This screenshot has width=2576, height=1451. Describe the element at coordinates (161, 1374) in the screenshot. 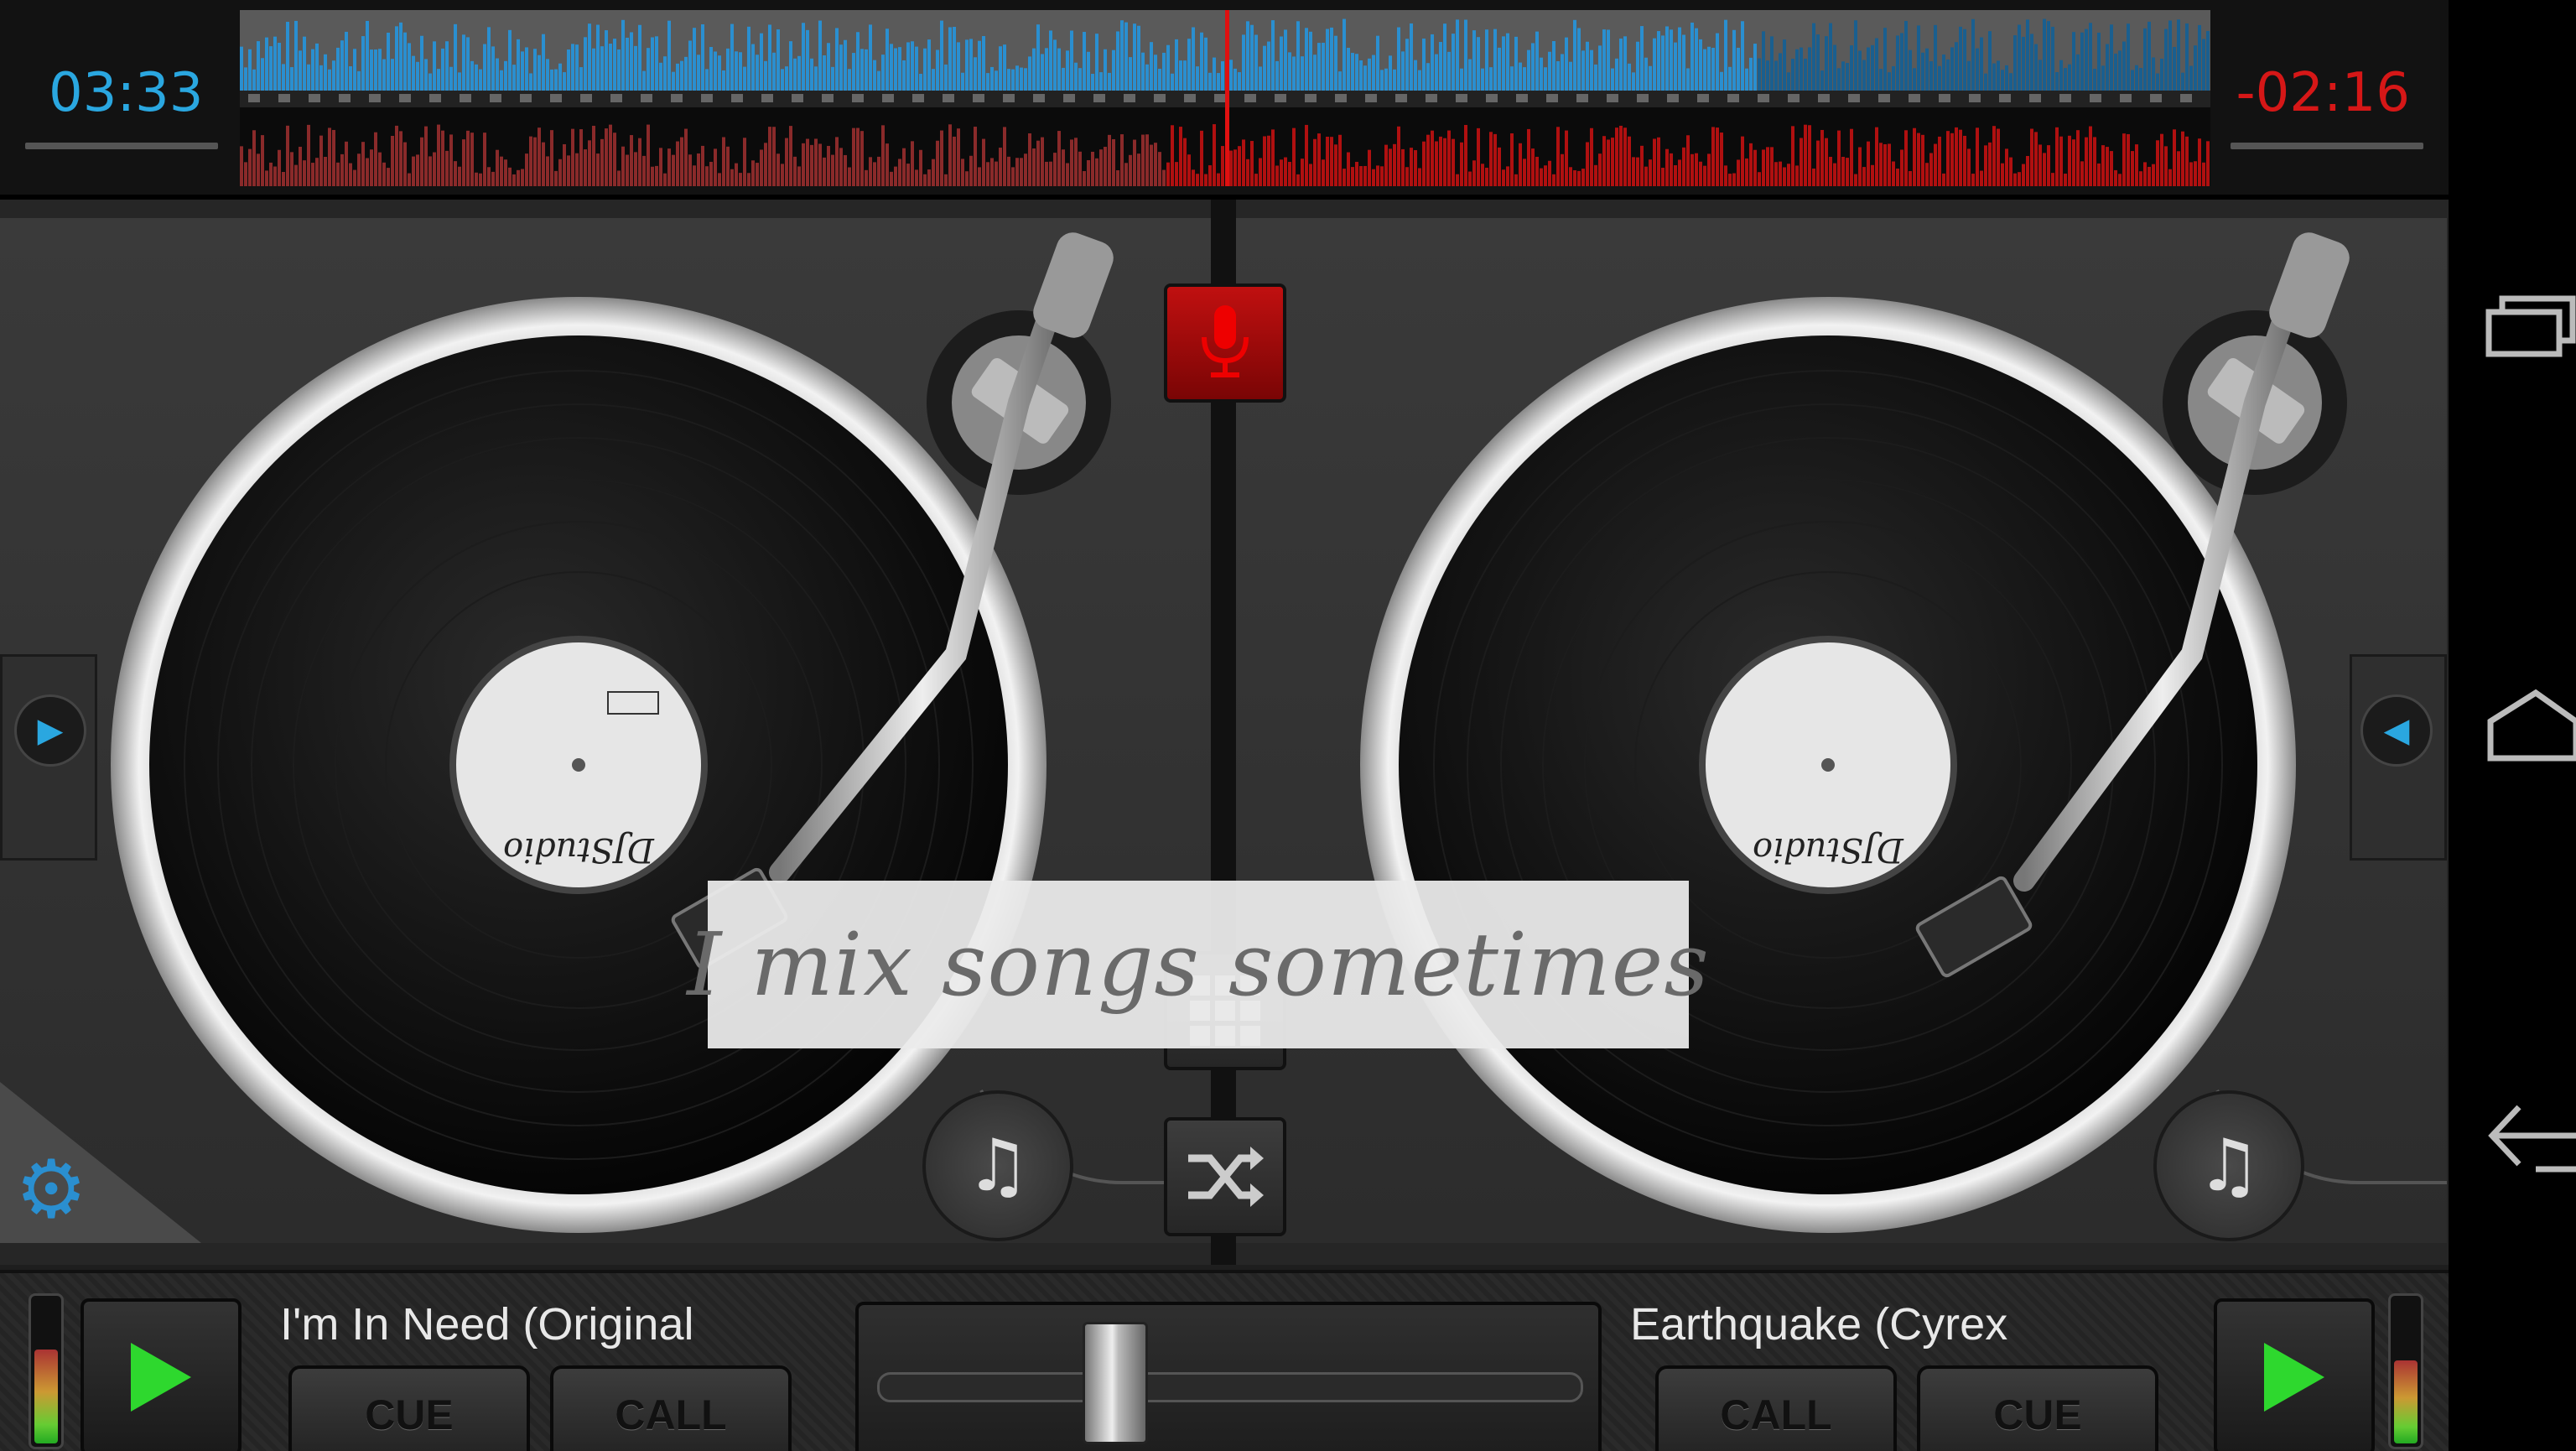

I see `deck-left-play-button` at that location.